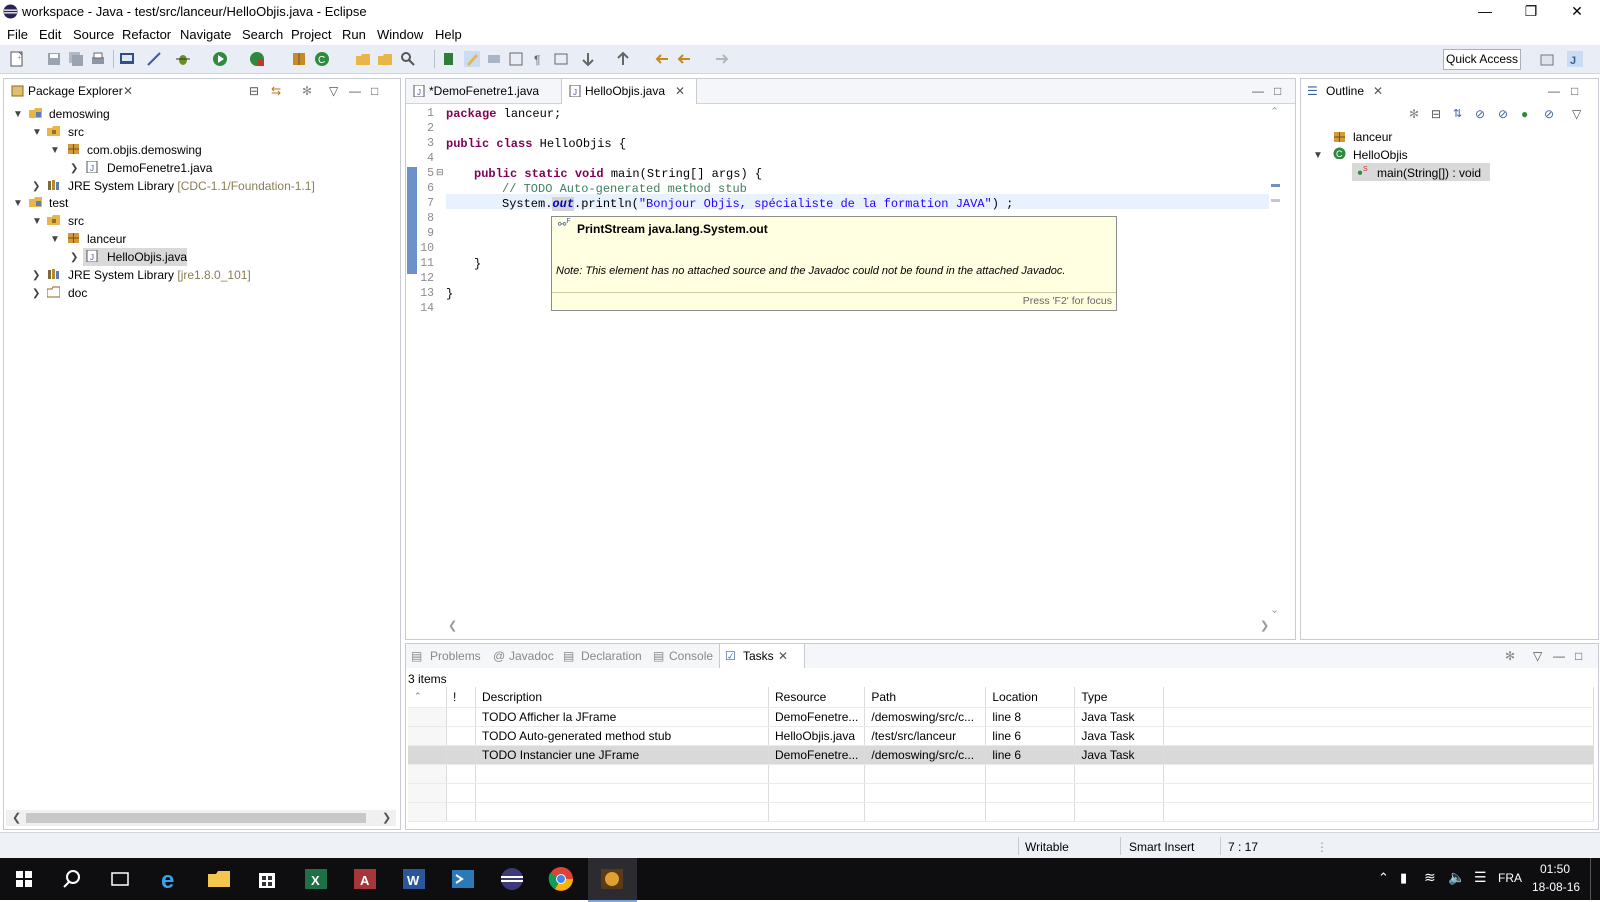 This screenshot has width=1600, height=902. I want to click on scrollbar-thumb, so click(196, 818).